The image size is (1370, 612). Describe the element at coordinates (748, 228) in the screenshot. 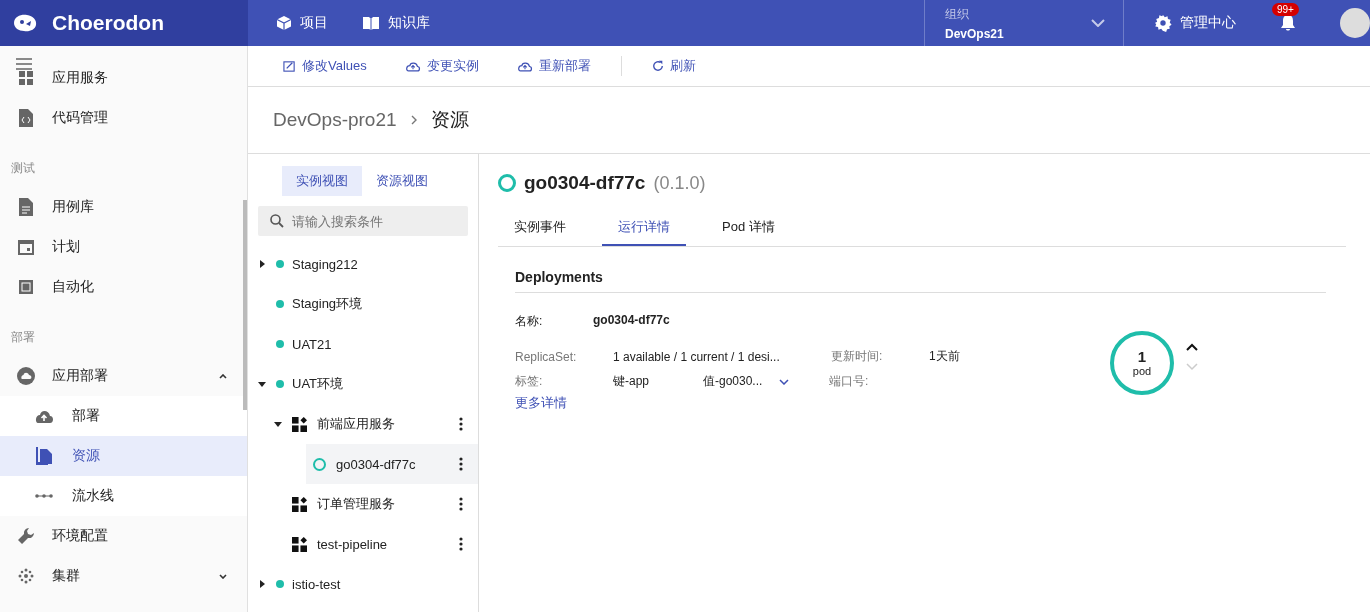

I see `detail-tab: Pod 详情` at that location.